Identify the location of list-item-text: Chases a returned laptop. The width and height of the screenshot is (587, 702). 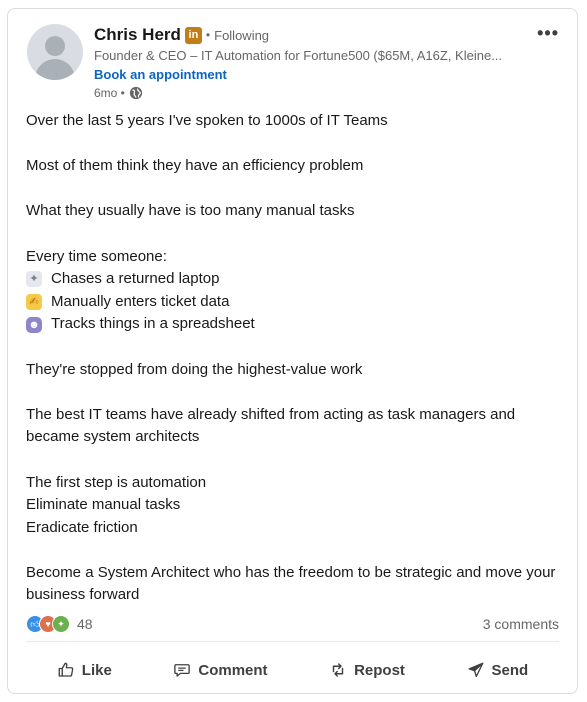
(135, 279).